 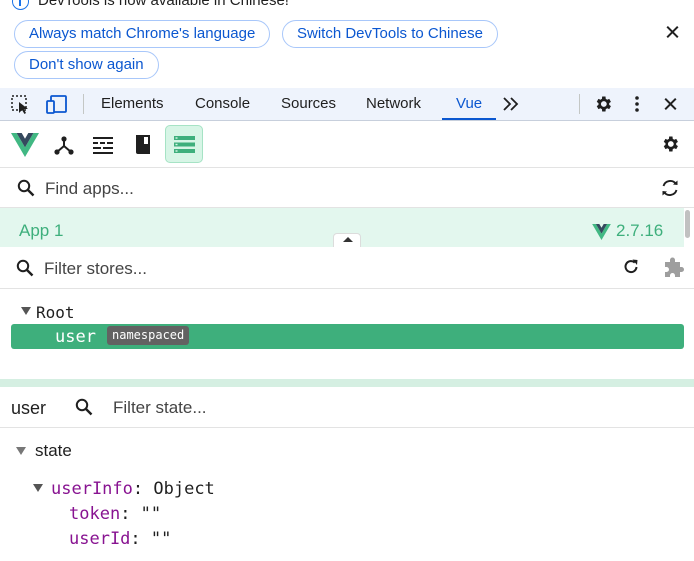 What do you see at coordinates (603, 104) in the screenshot?
I see `settings-gear-icon` at bounding box center [603, 104].